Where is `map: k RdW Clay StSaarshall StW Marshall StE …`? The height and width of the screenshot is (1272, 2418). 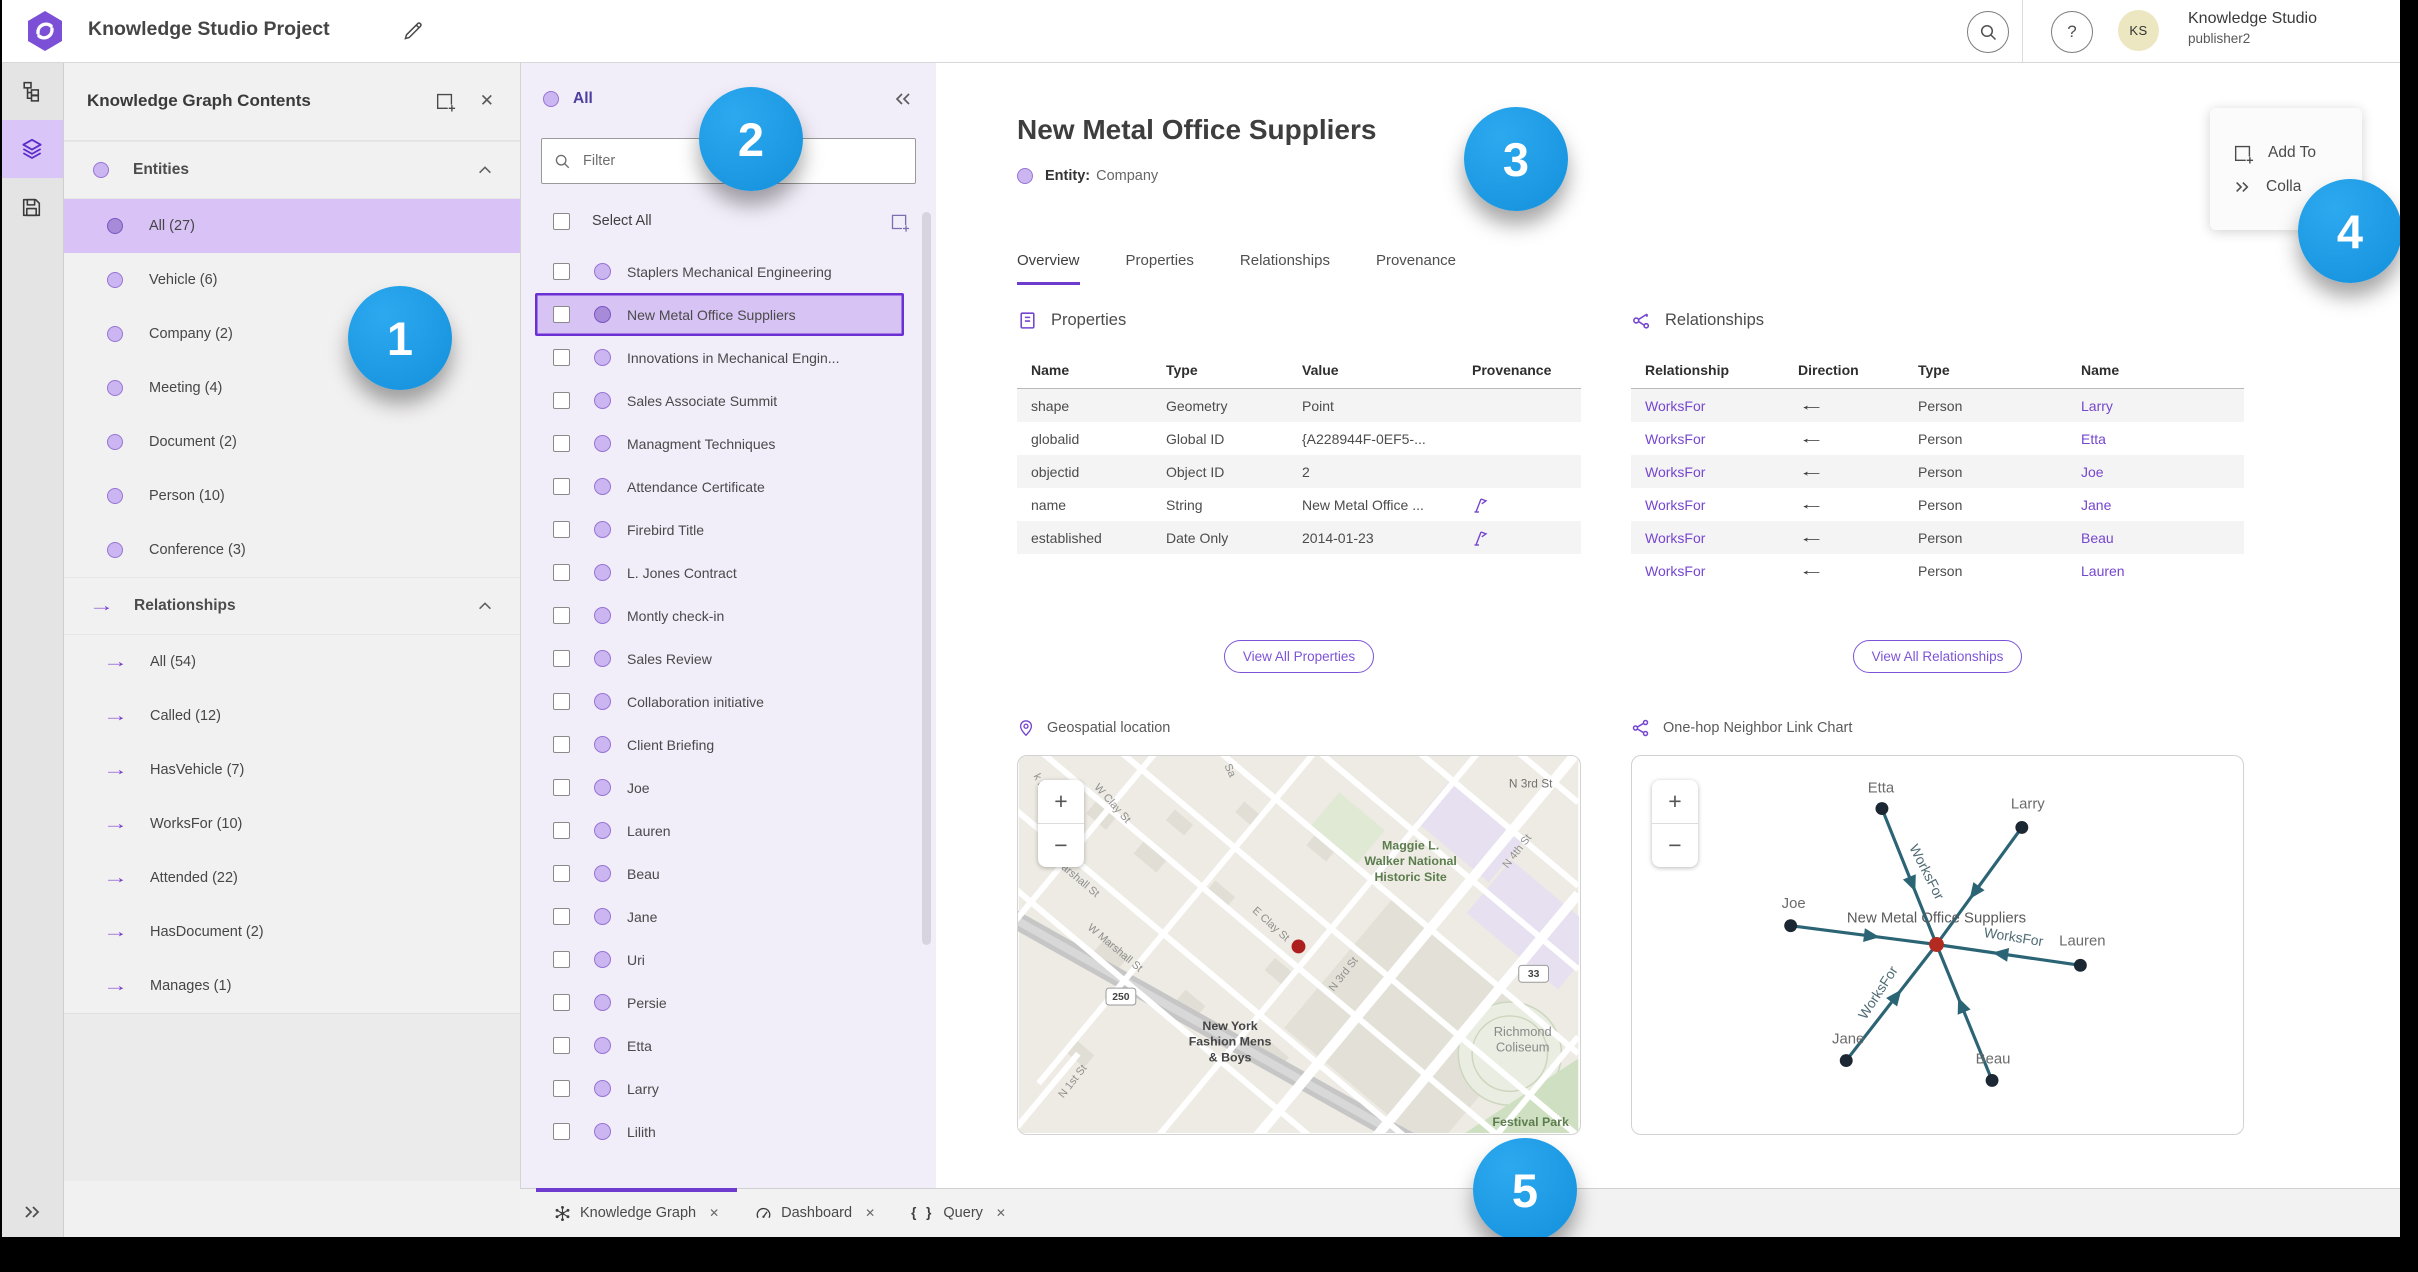
map: k RdW Clay StSaarshall StW Marshall StE … is located at coordinates (1298, 944).